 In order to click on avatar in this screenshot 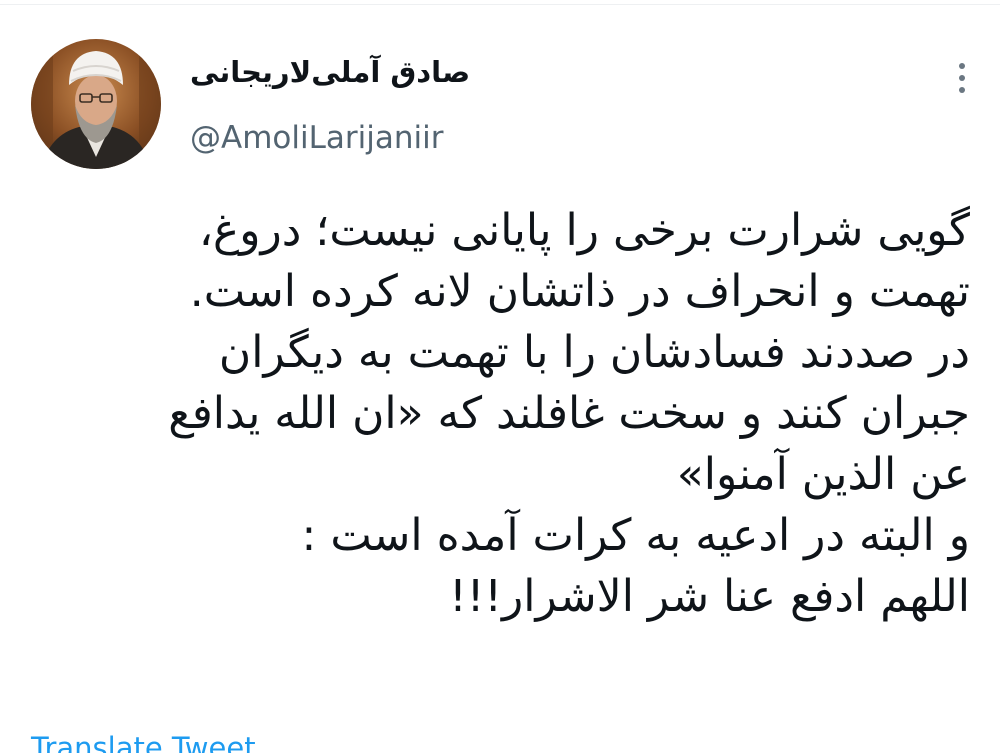, I will do `click(96, 104)`.